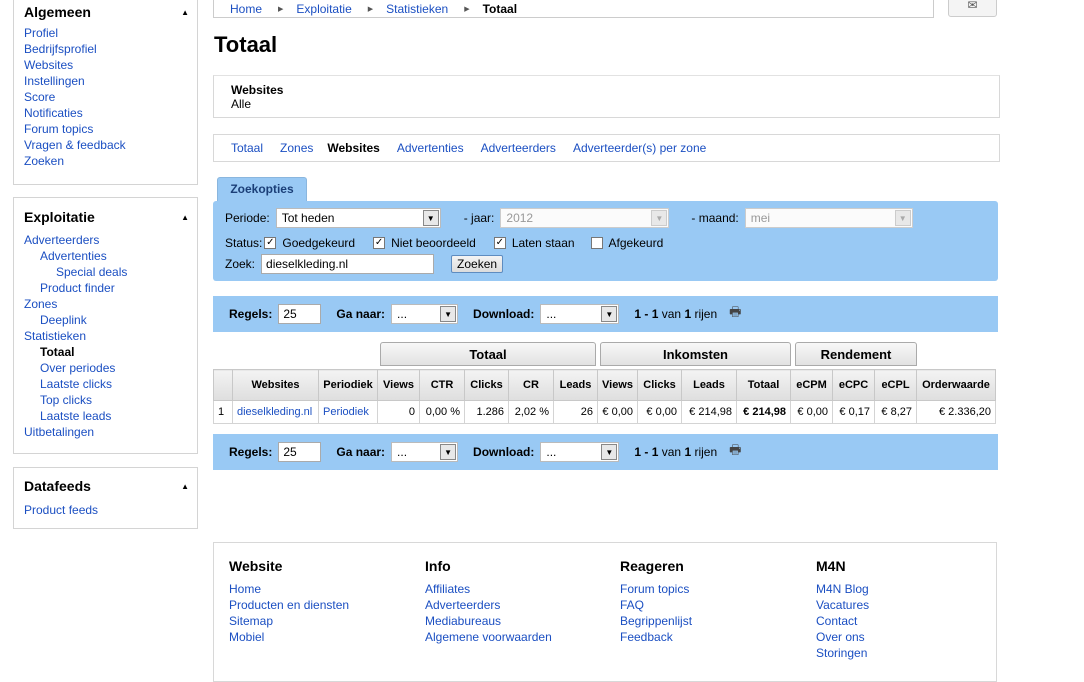 The image size is (1084, 682). What do you see at coordinates (632, 605) in the screenshot?
I see `footer-link: FAQ` at bounding box center [632, 605].